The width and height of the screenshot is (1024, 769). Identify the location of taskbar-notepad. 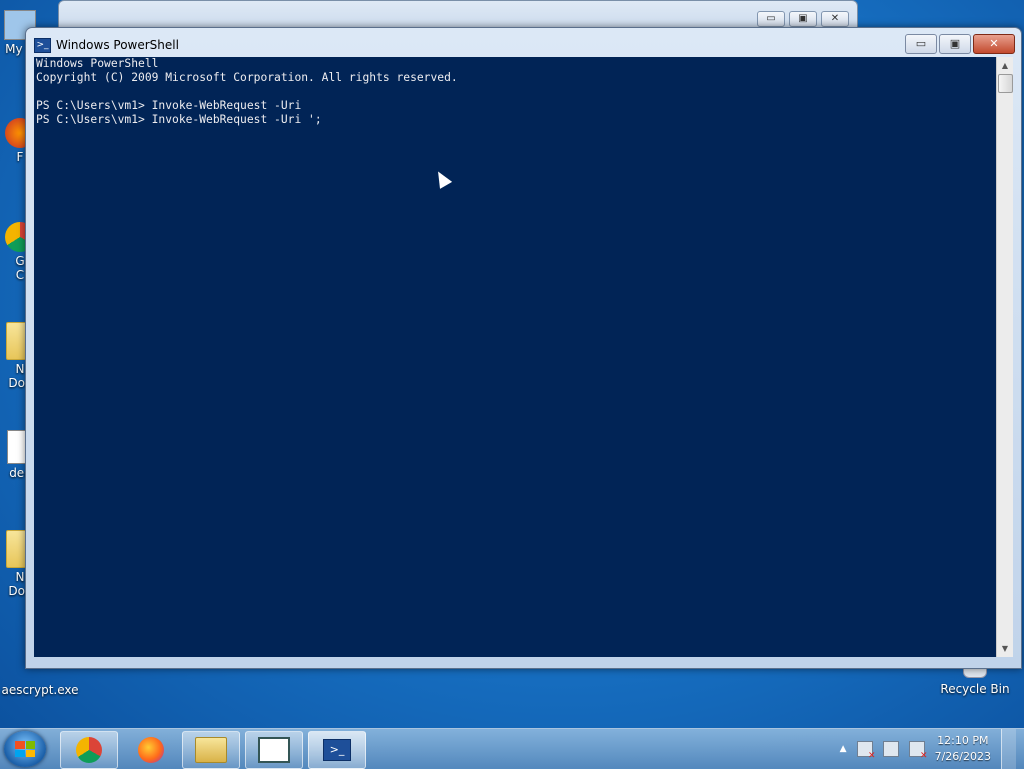
(274, 750).